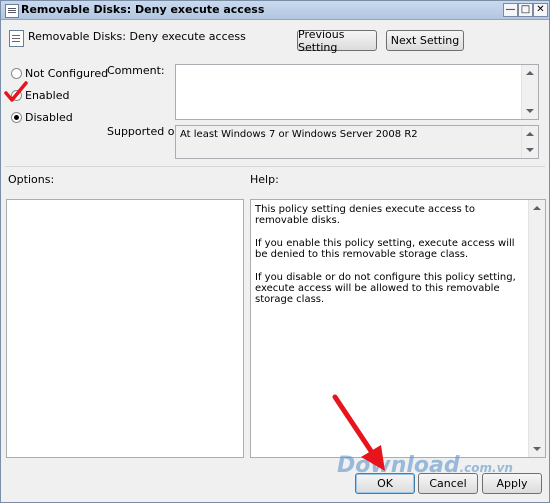 The width and height of the screenshot is (550, 503). What do you see at coordinates (16, 91) in the screenshot?
I see `red-checkmark-icon` at bounding box center [16, 91].